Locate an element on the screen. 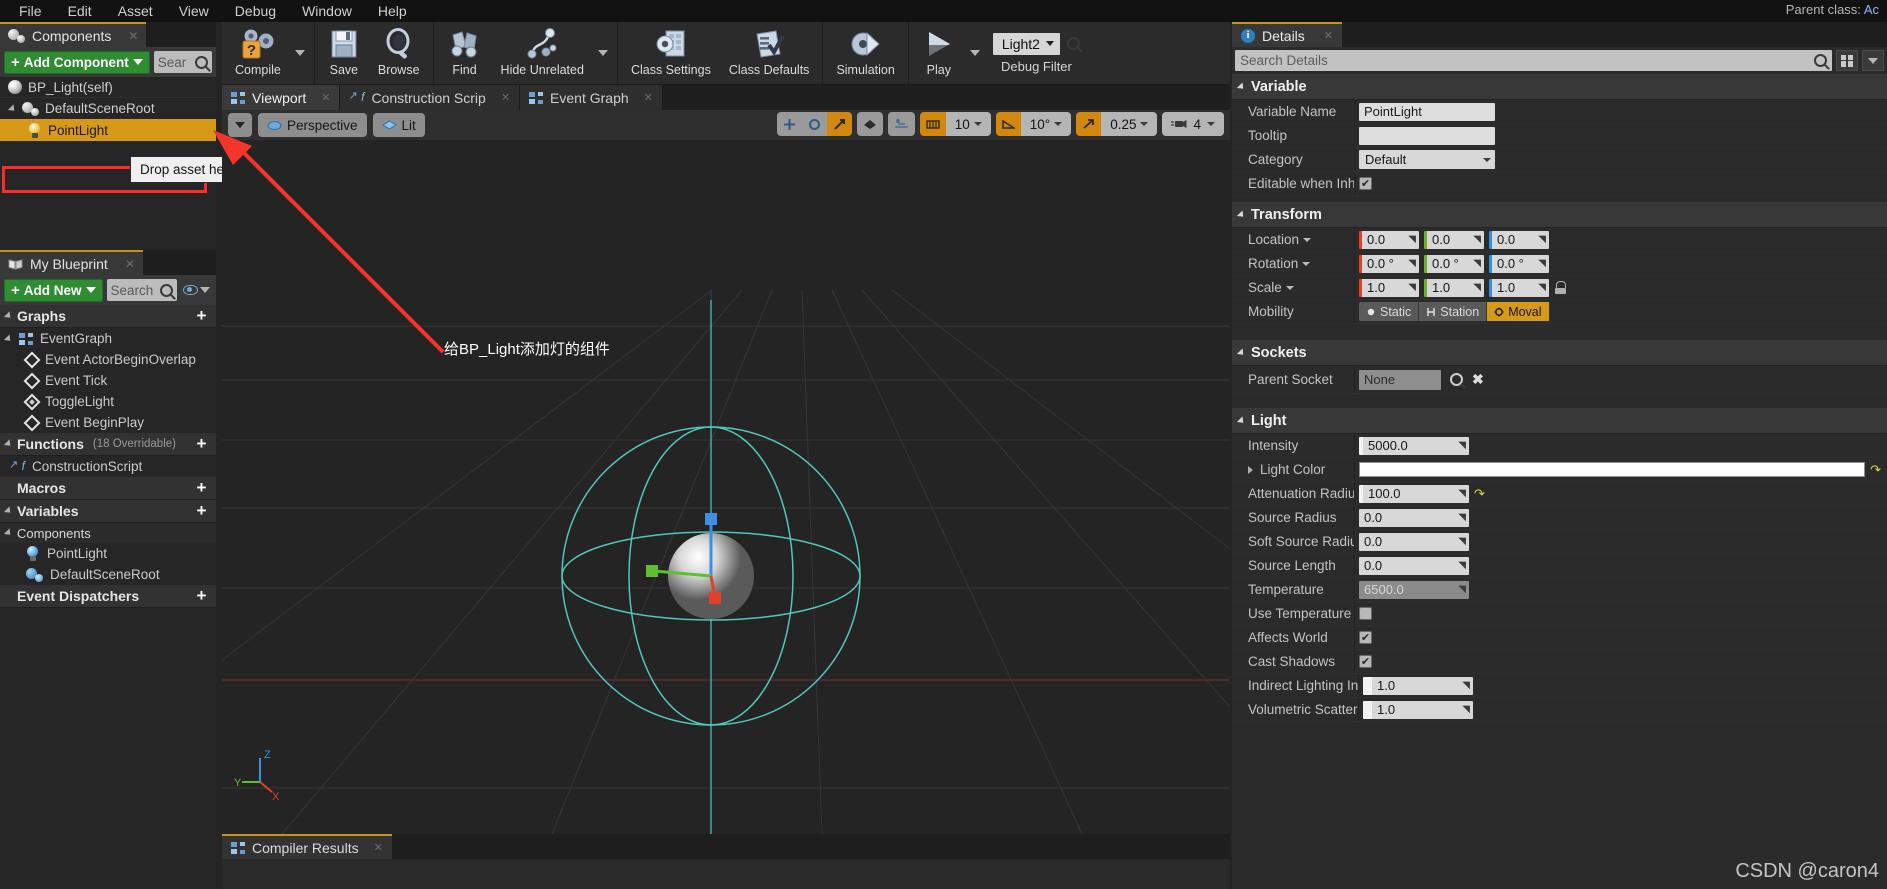  rotation-x-input: 0.0 ° ◥ is located at coordinates (1389, 263).